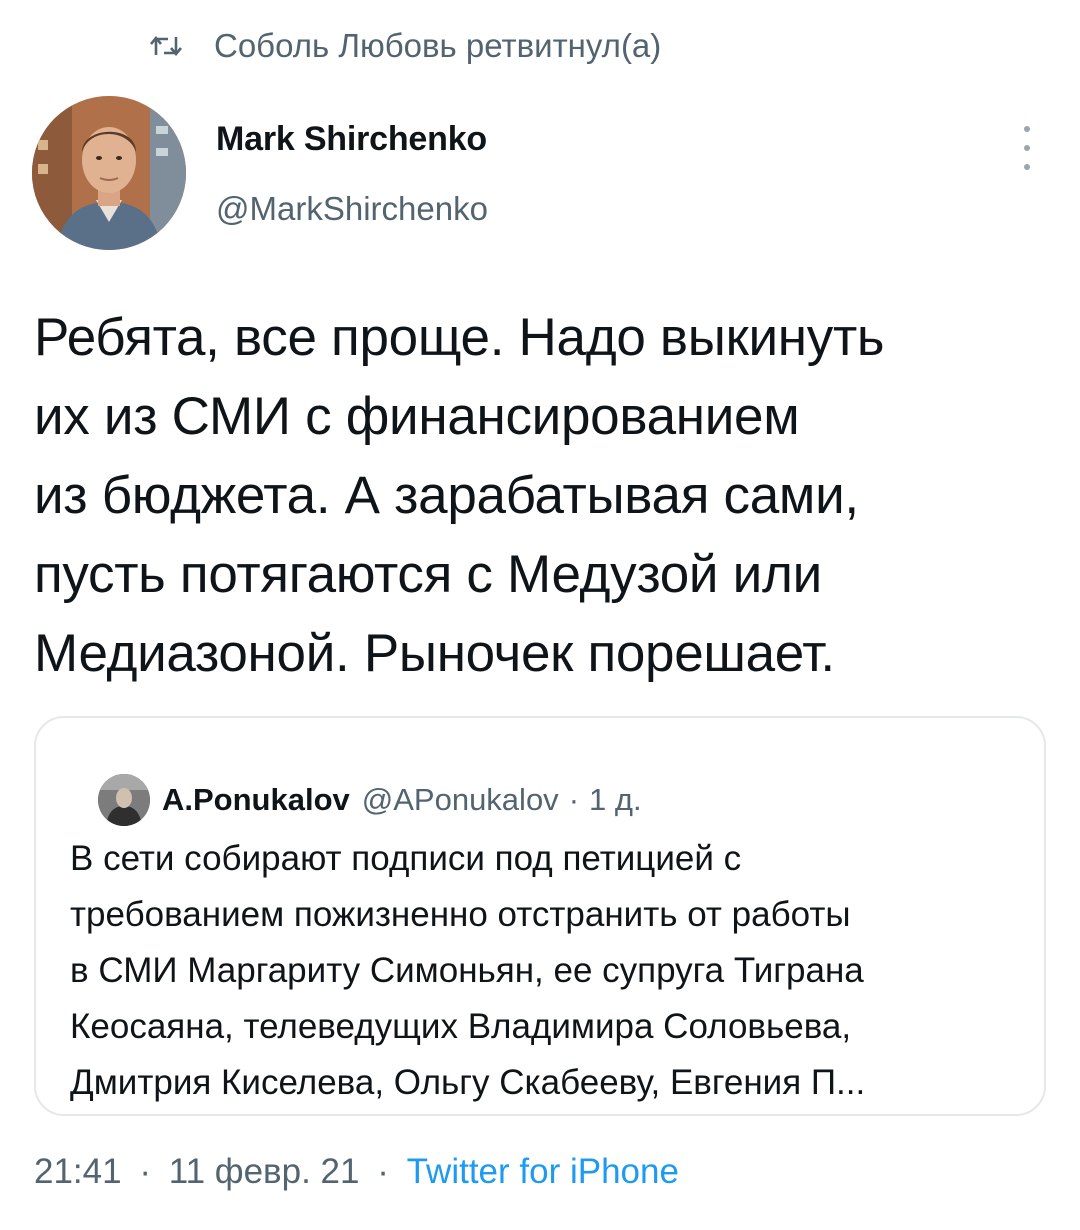 The height and width of the screenshot is (1230, 1080). What do you see at coordinates (109, 173) in the screenshot?
I see `author-avatar` at bounding box center [109, 173].